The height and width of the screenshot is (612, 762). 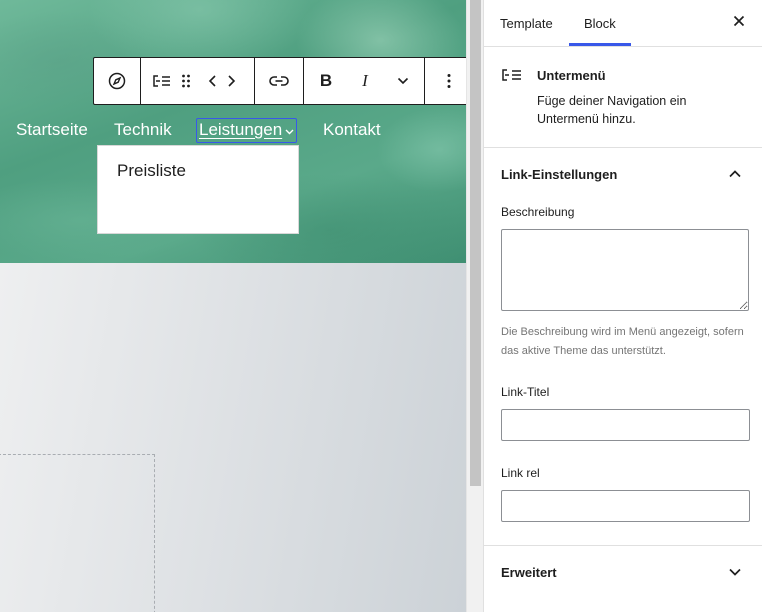 I want to click on block-toolbar: B I, so click(x=279, y=81).